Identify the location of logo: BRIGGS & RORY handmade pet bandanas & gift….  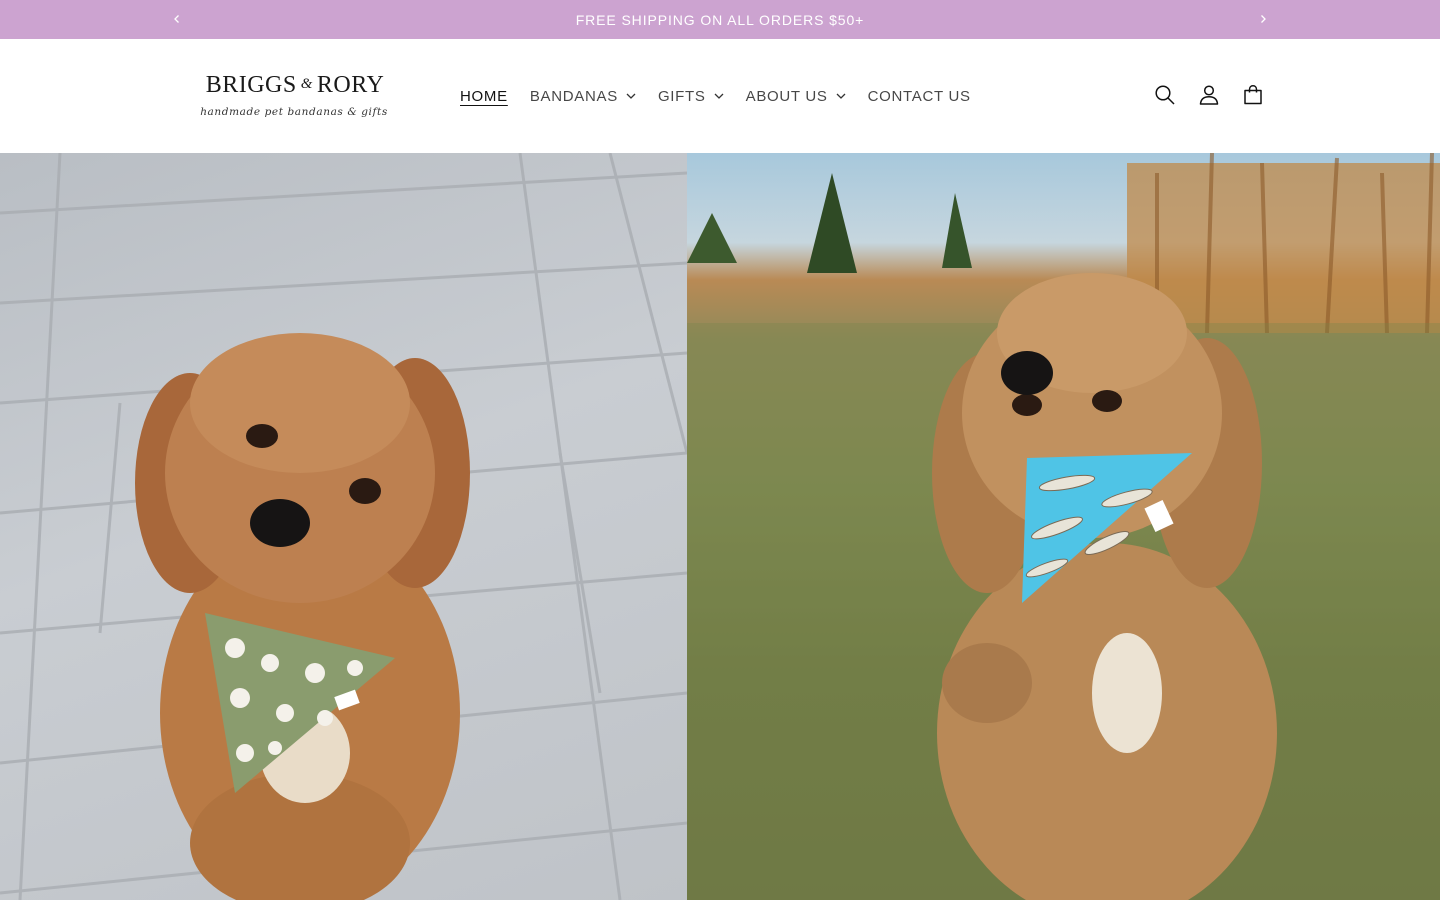
(294, 98).